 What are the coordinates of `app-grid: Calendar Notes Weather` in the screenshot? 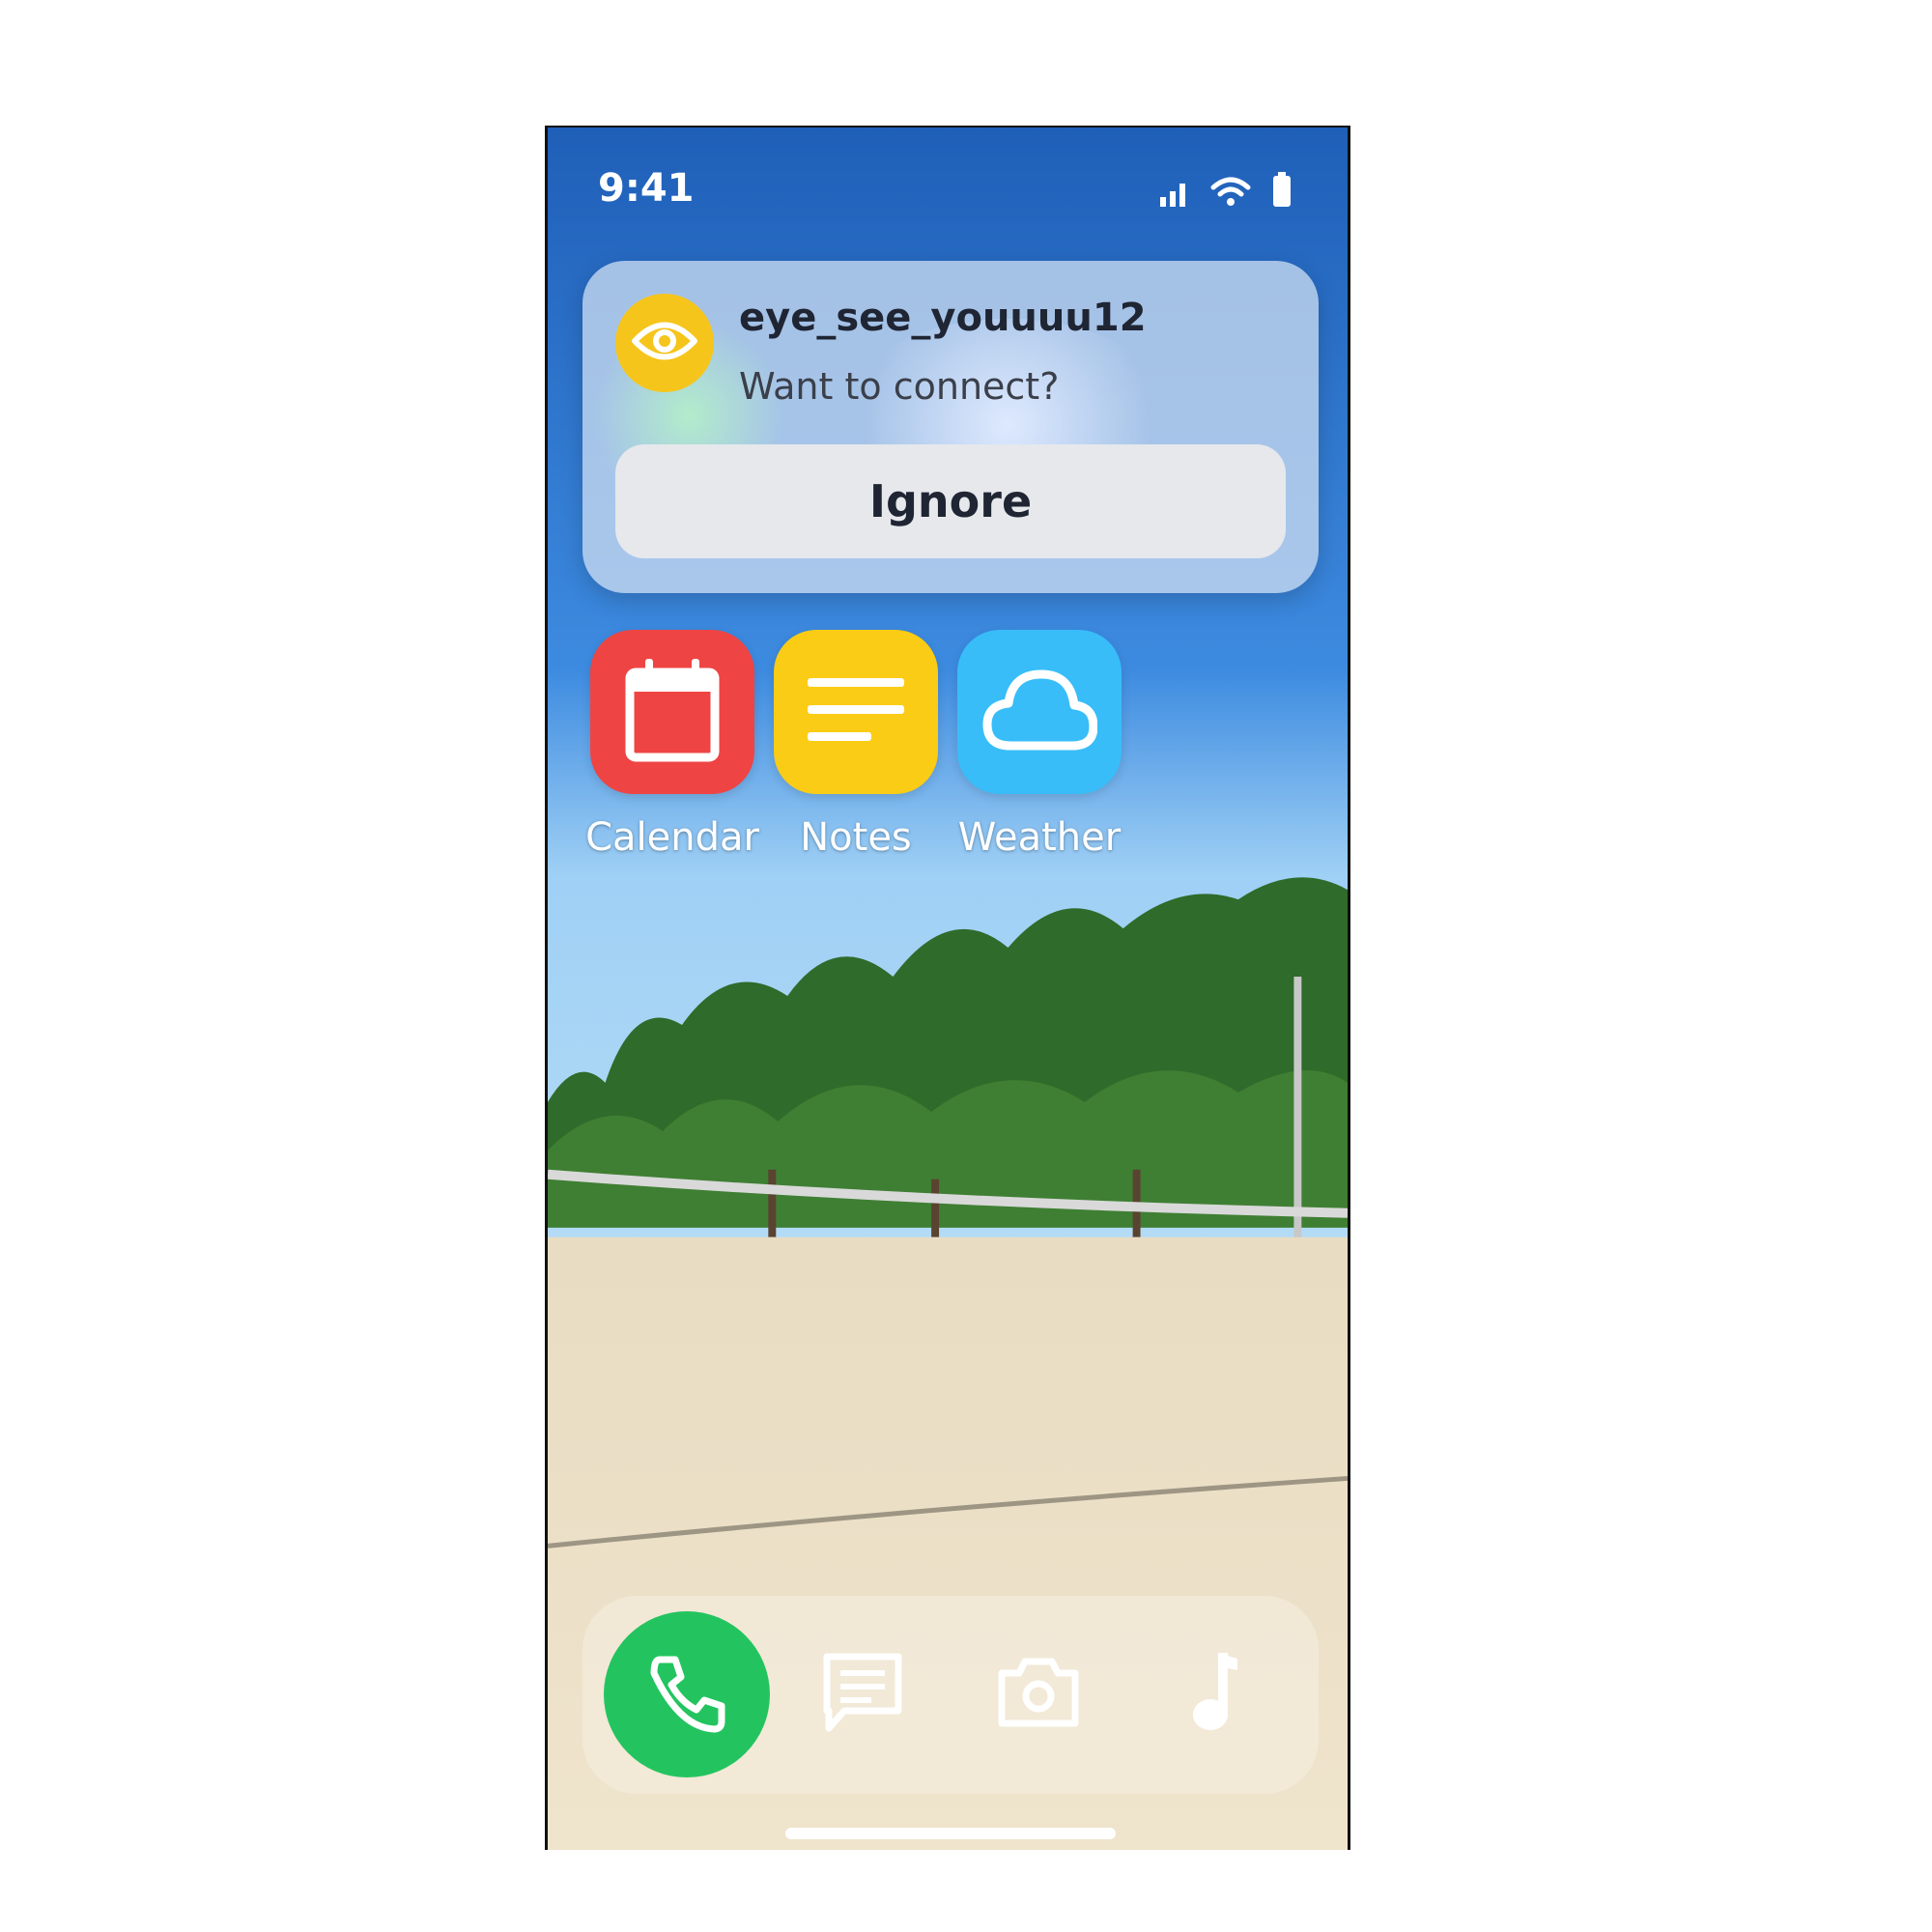 It's located at (853, 745).